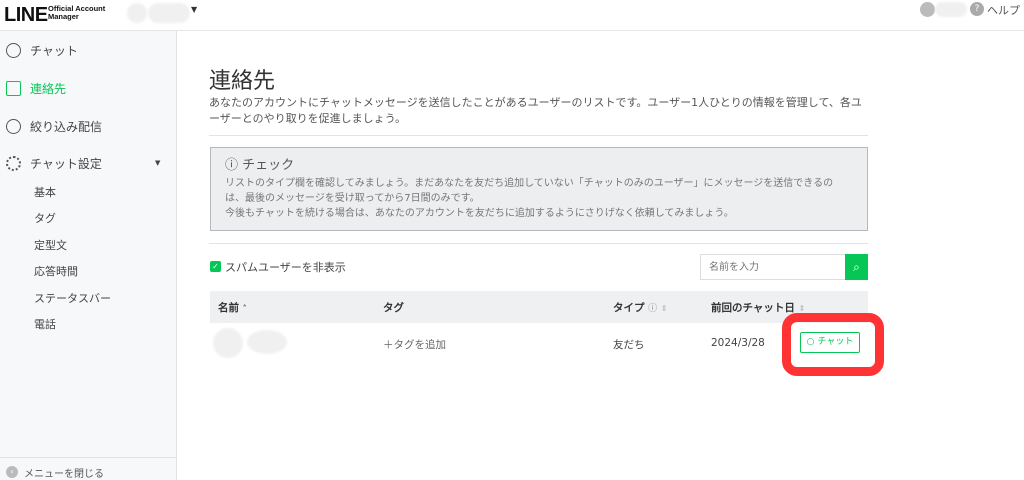 The image size is (1024, 480). What do you see at coordinates (242, 81) in the screenshot?
I see `page-title: 連絡先` at bounding box center [242, 81].